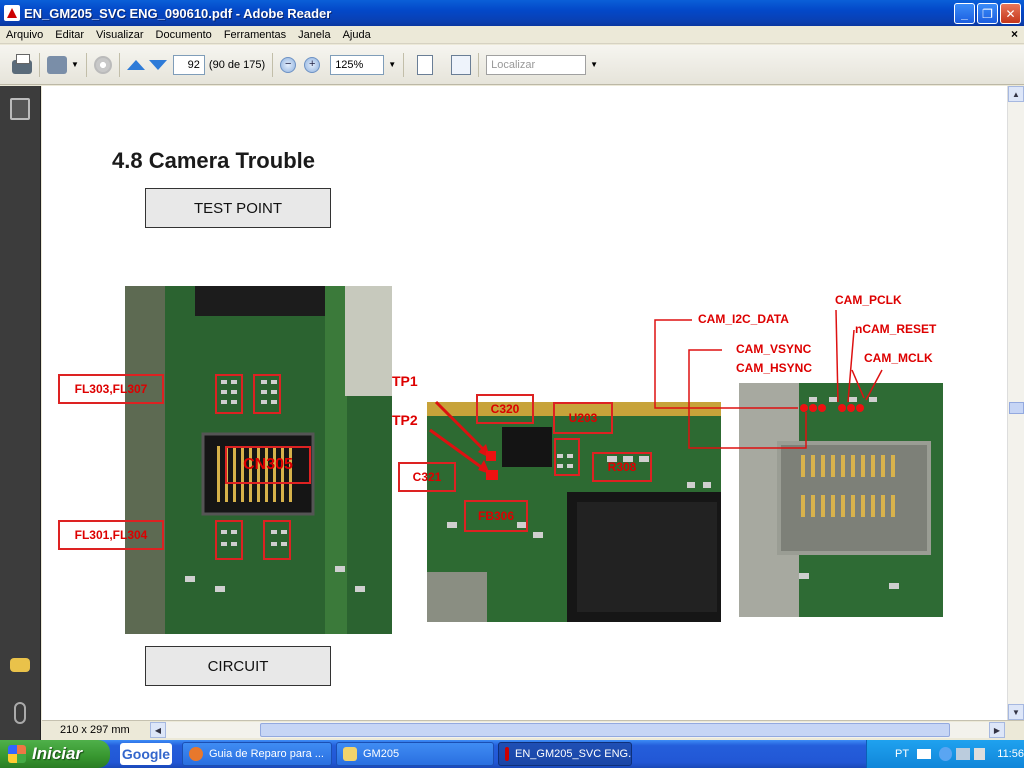 The image size is (1024, 768). What do you see at coordinates (405, 420) in the screenshot?
I see `label-tp2: TP2` at bounding box center [405, 420].